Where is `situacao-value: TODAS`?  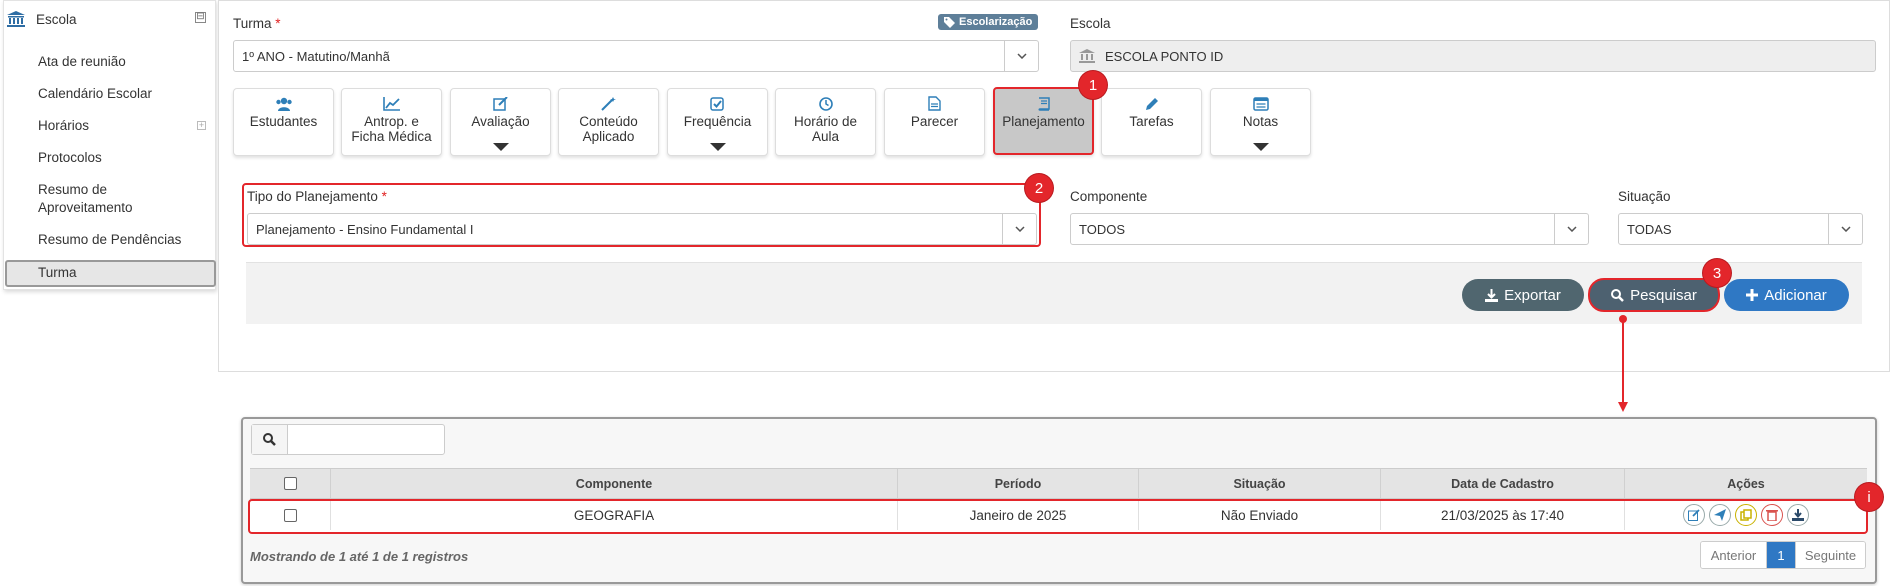 situacao-value: TODAS is located at coordinates (1649, 229).